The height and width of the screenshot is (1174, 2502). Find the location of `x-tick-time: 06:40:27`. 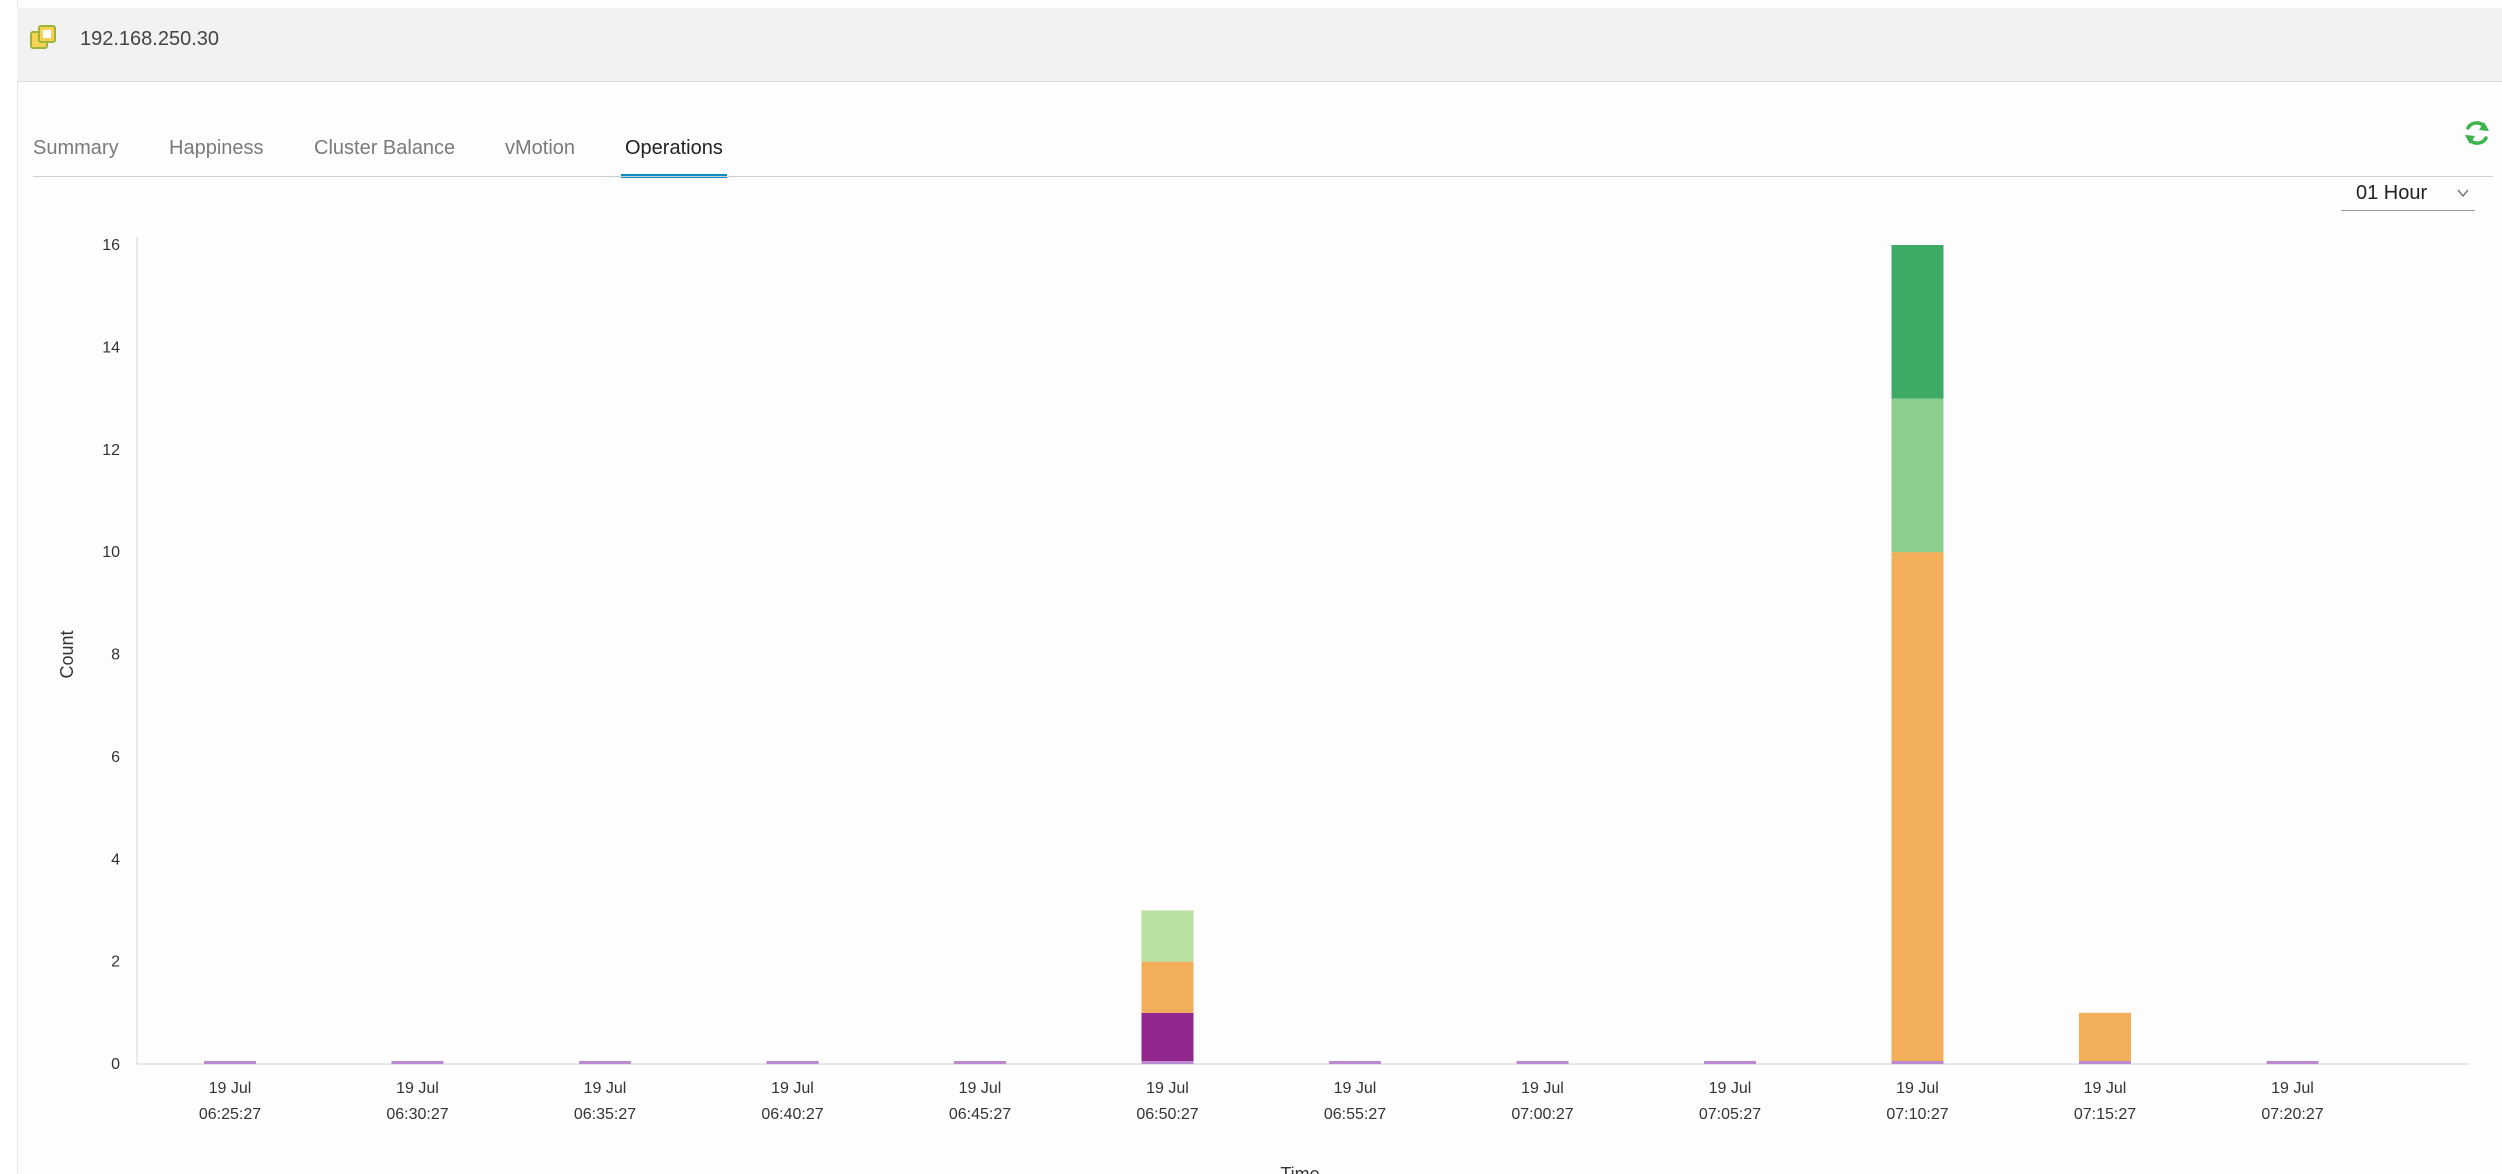

x-tick-time: 06:40:27 is located at coordinates (792, 1114).